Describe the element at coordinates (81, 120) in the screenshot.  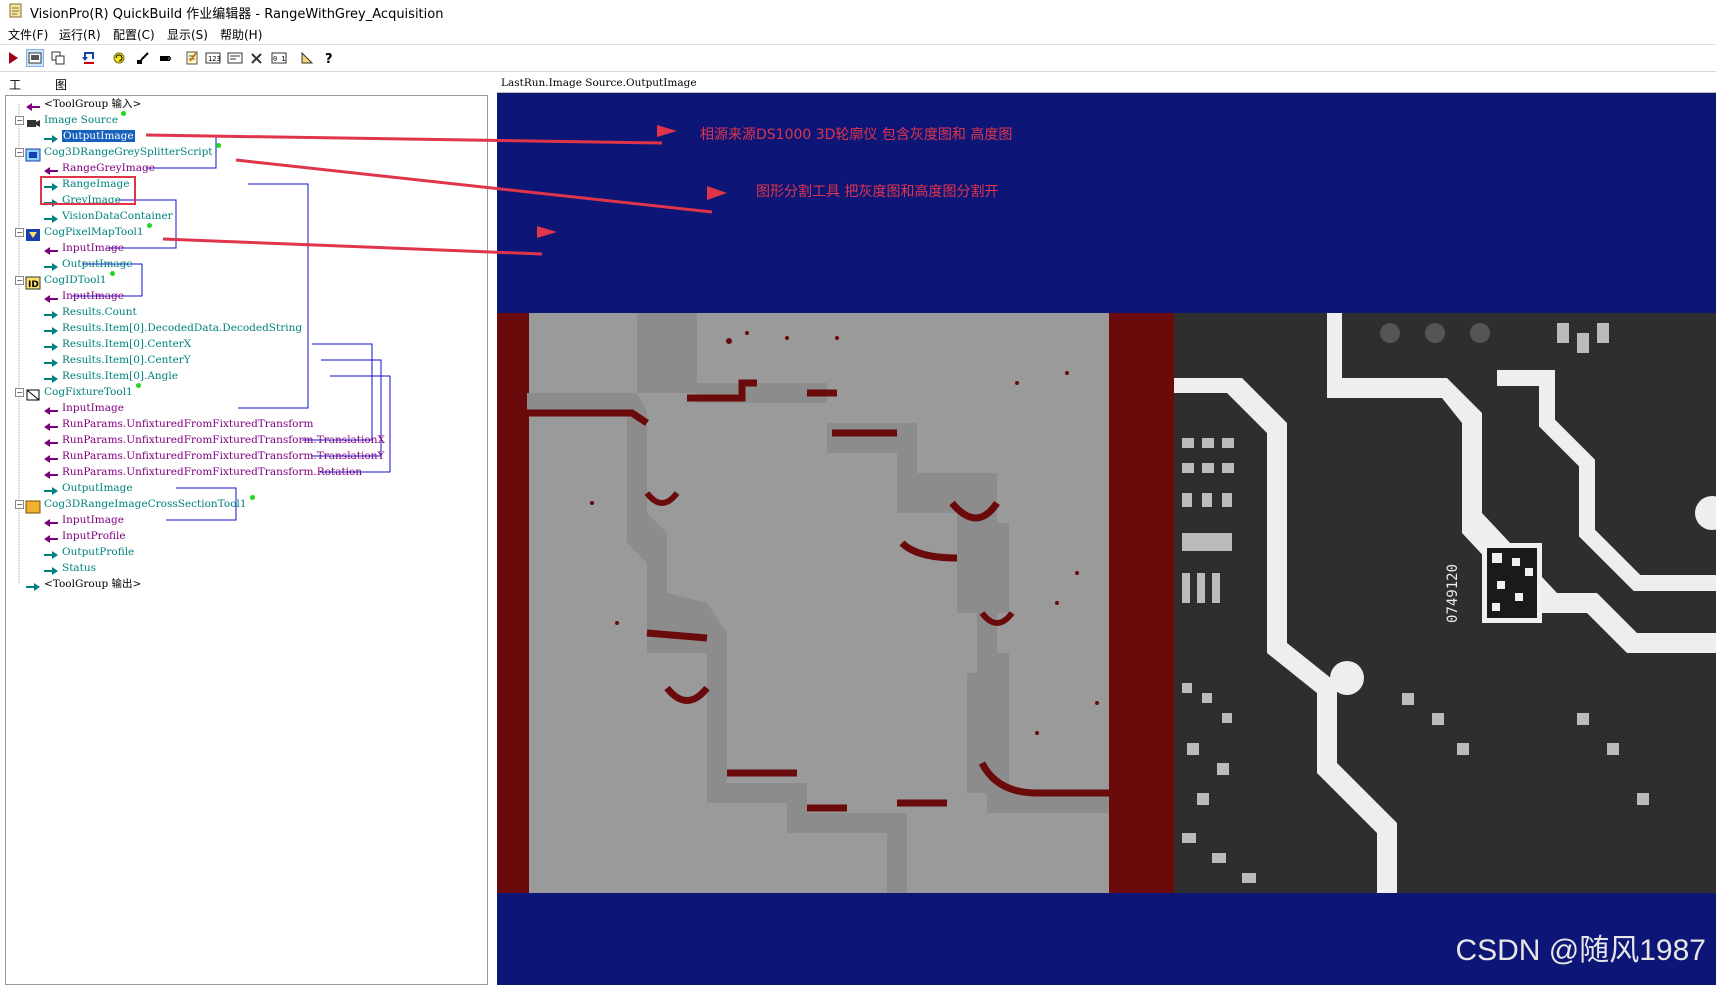
I see `tree-tool-label: Image Source` at that location.